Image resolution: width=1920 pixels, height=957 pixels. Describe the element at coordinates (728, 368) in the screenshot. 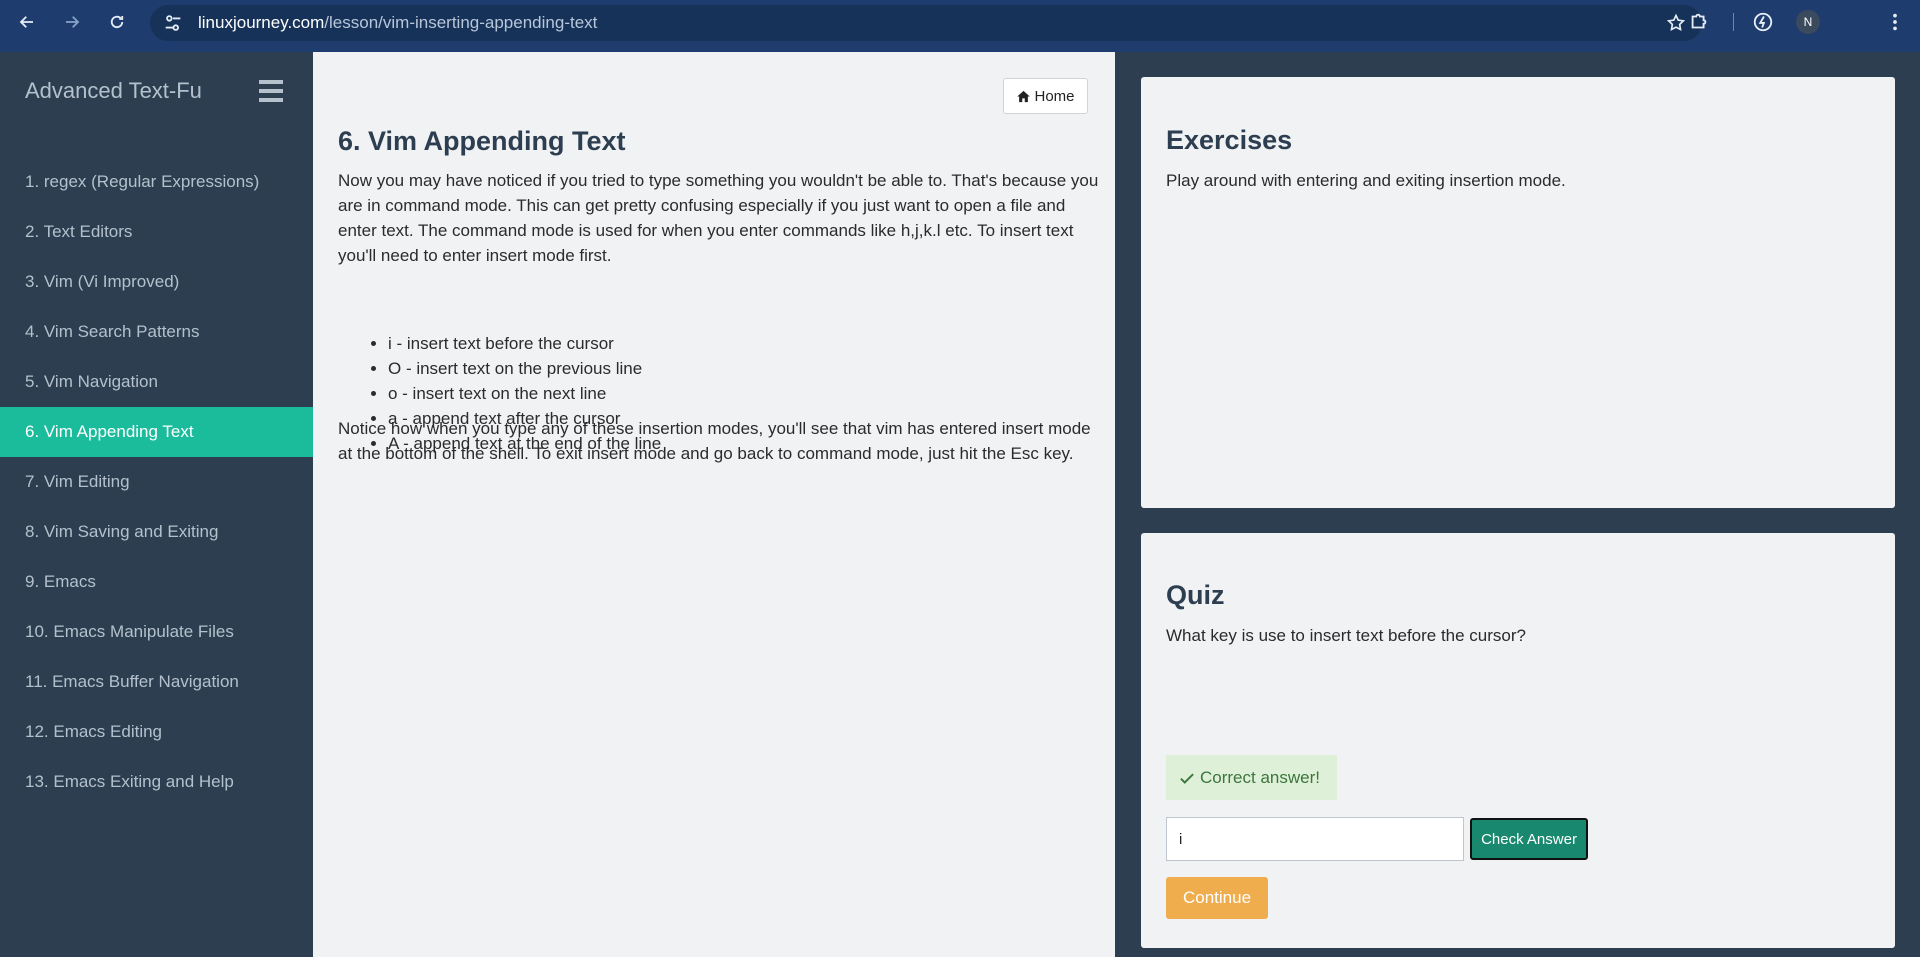

I see `list-item: O - insert text on the previous line` at that location.